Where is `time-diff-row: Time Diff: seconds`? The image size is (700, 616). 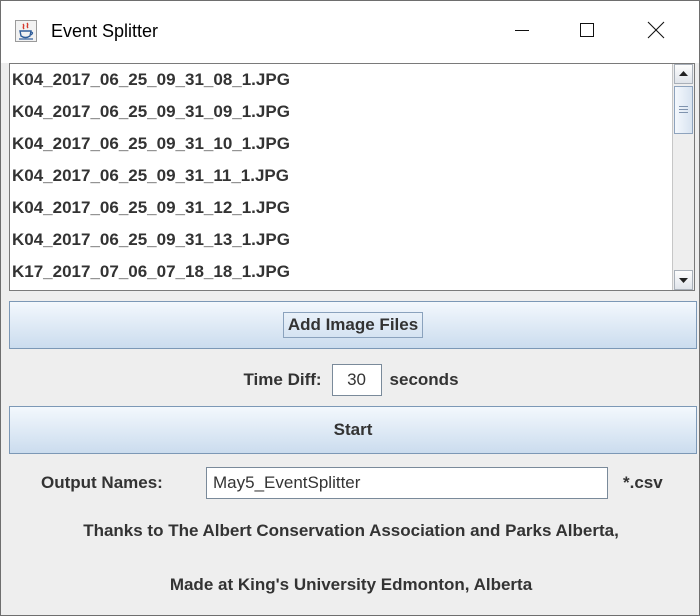 time-diff-row: Time Diff: seconds is located at coordinates (350, 380).